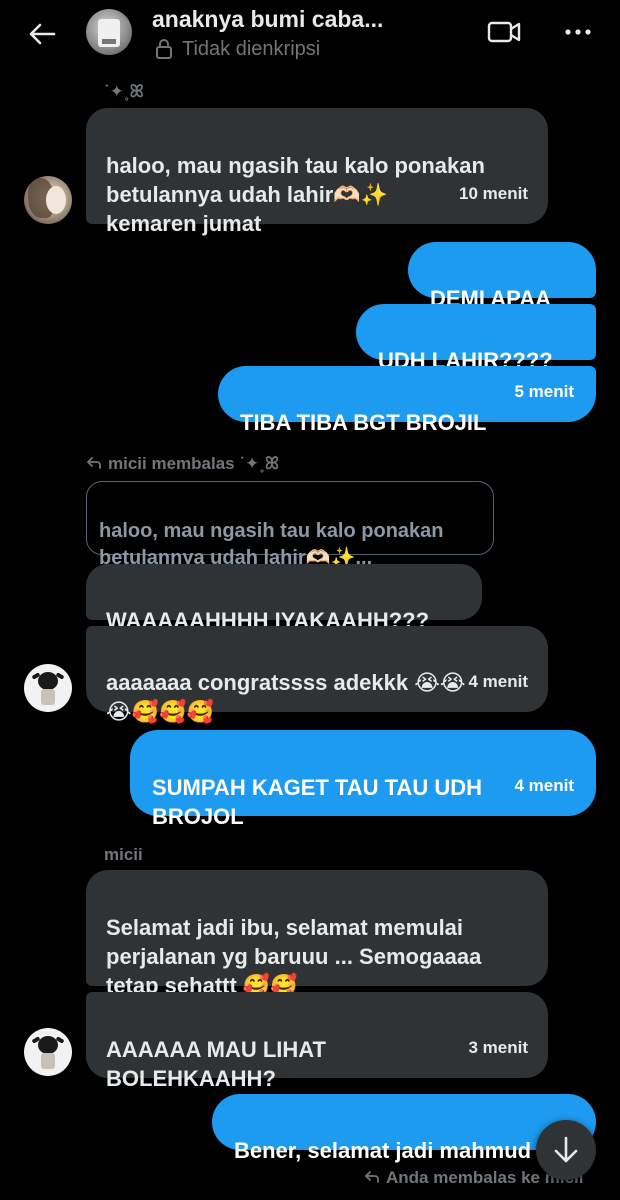  I want to click on video-icon, so click(504, 32).